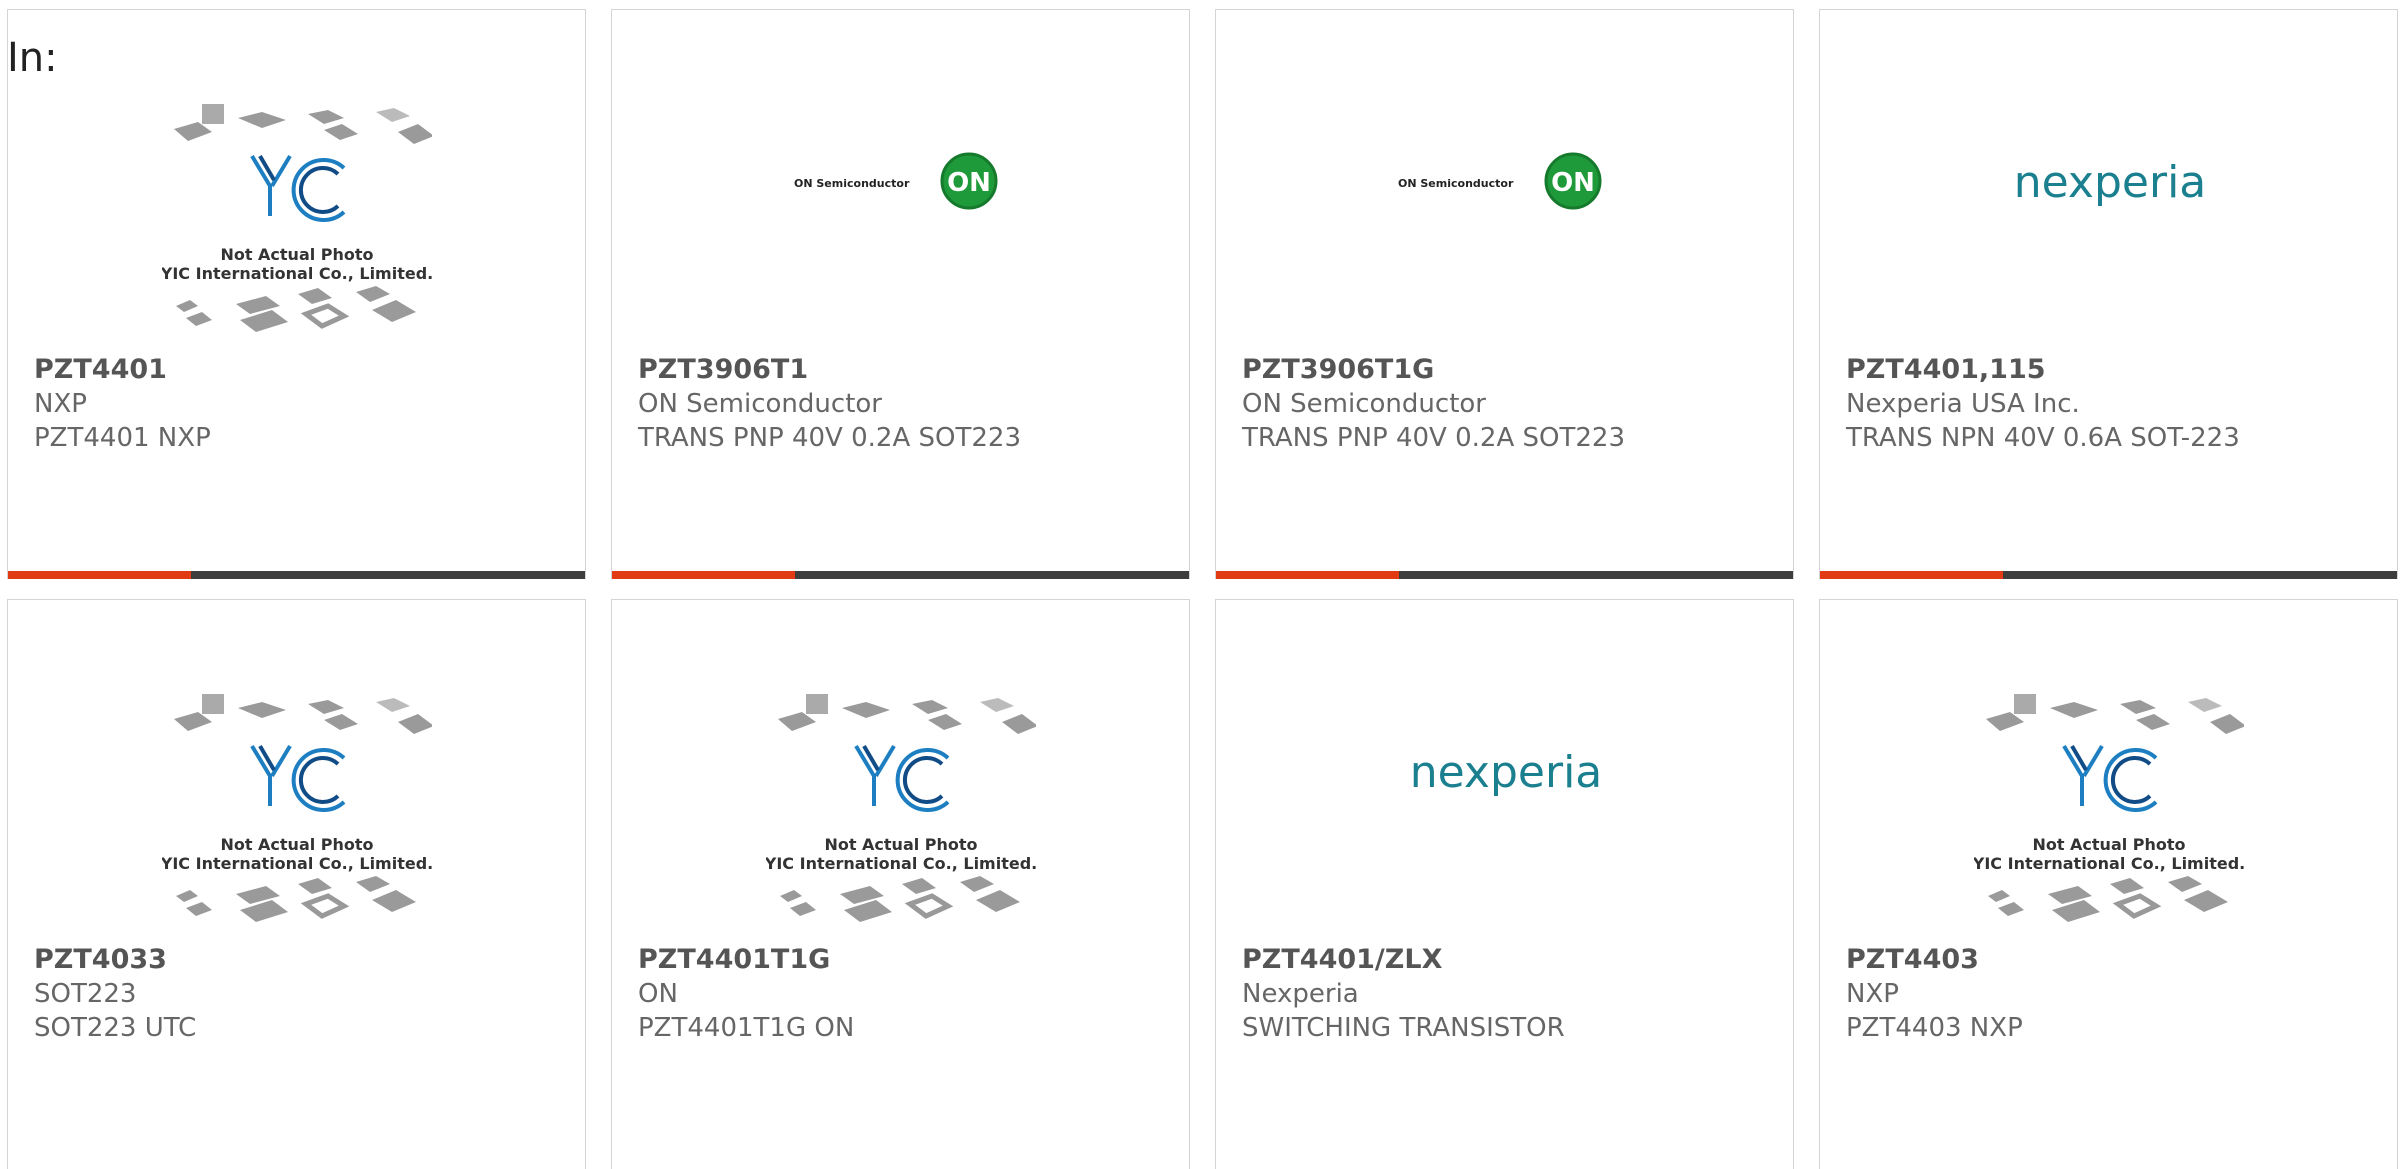  Describe the element at coordinates (2116, 994) in the screenshot. I see `product-info: PZT4403 NXP PZT4403 NXP` at that location.